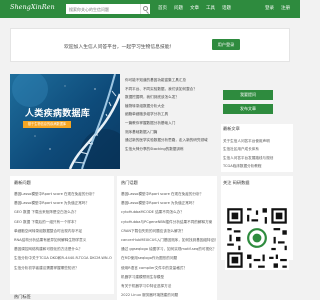 The height and width of the screenshot is (300, 320). I want to click on list-item: 一篇教你掌握数据分析基础入门, so click(171, 123).